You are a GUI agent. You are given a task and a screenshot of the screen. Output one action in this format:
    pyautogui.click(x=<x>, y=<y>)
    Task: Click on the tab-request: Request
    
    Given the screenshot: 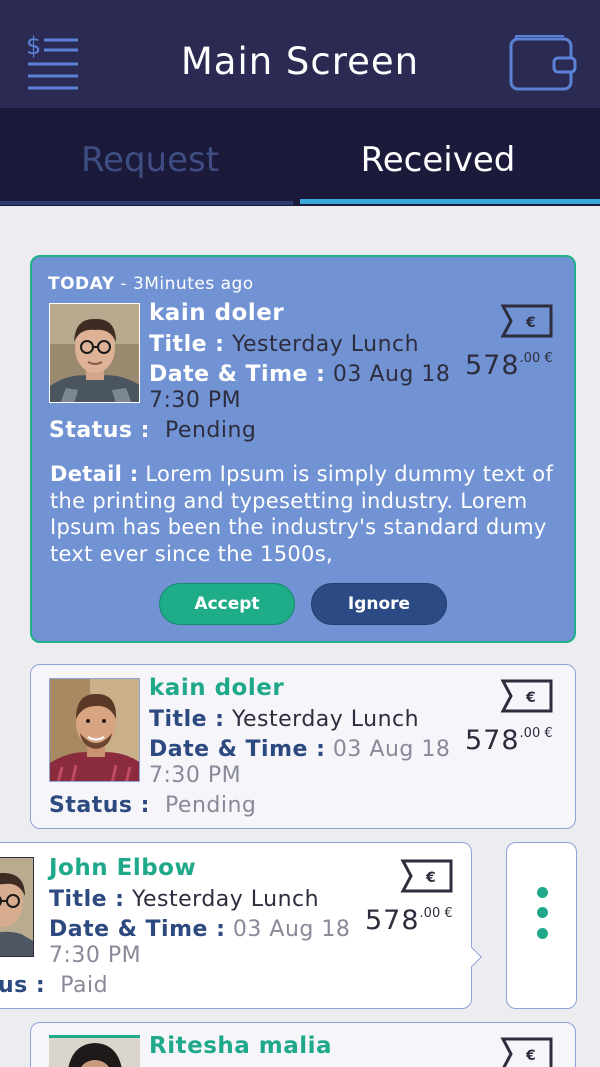 What is the action you would take?
    pyautogui.click(x=150, y=160)
    